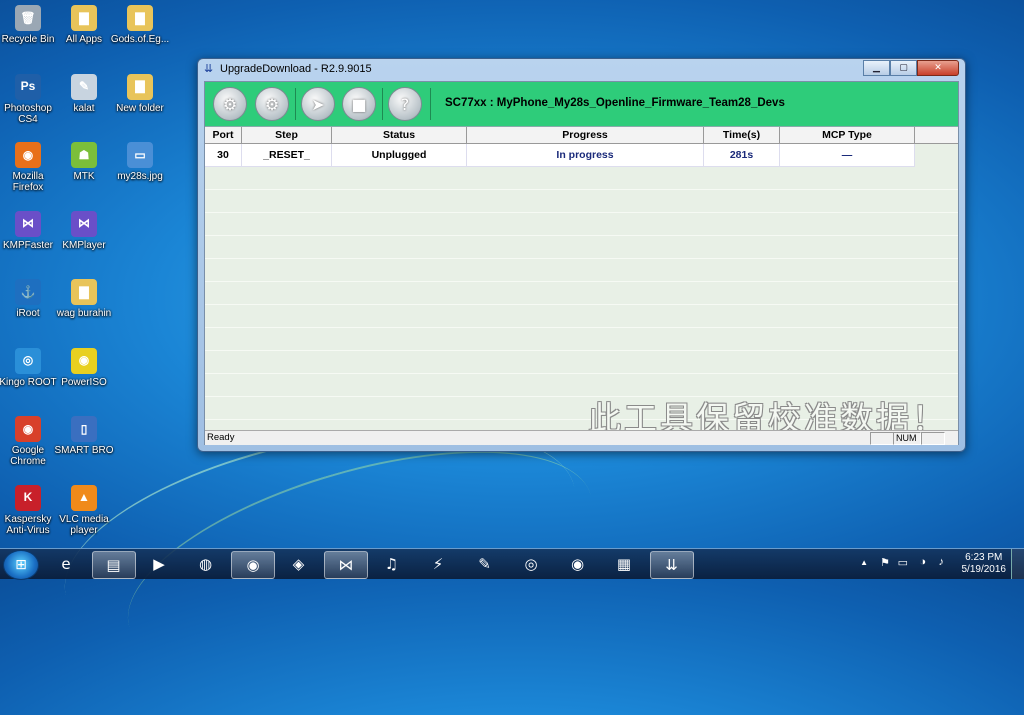 This screenshot has height=715, width=1024. I want to click on desktop-icon: ▯ SMART BRO, so click(84, 436).